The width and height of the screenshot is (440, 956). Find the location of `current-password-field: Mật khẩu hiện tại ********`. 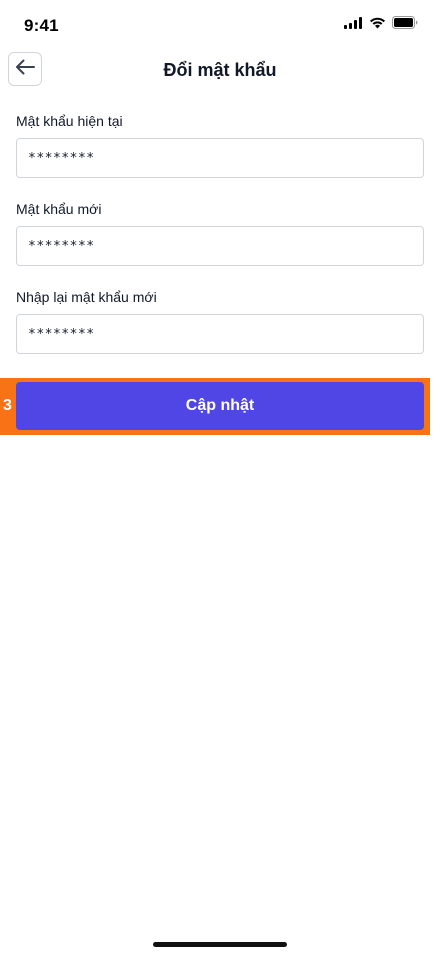

current-password-field: Mật khẩu hiện tại ******** is located at coordinates (220, 145).